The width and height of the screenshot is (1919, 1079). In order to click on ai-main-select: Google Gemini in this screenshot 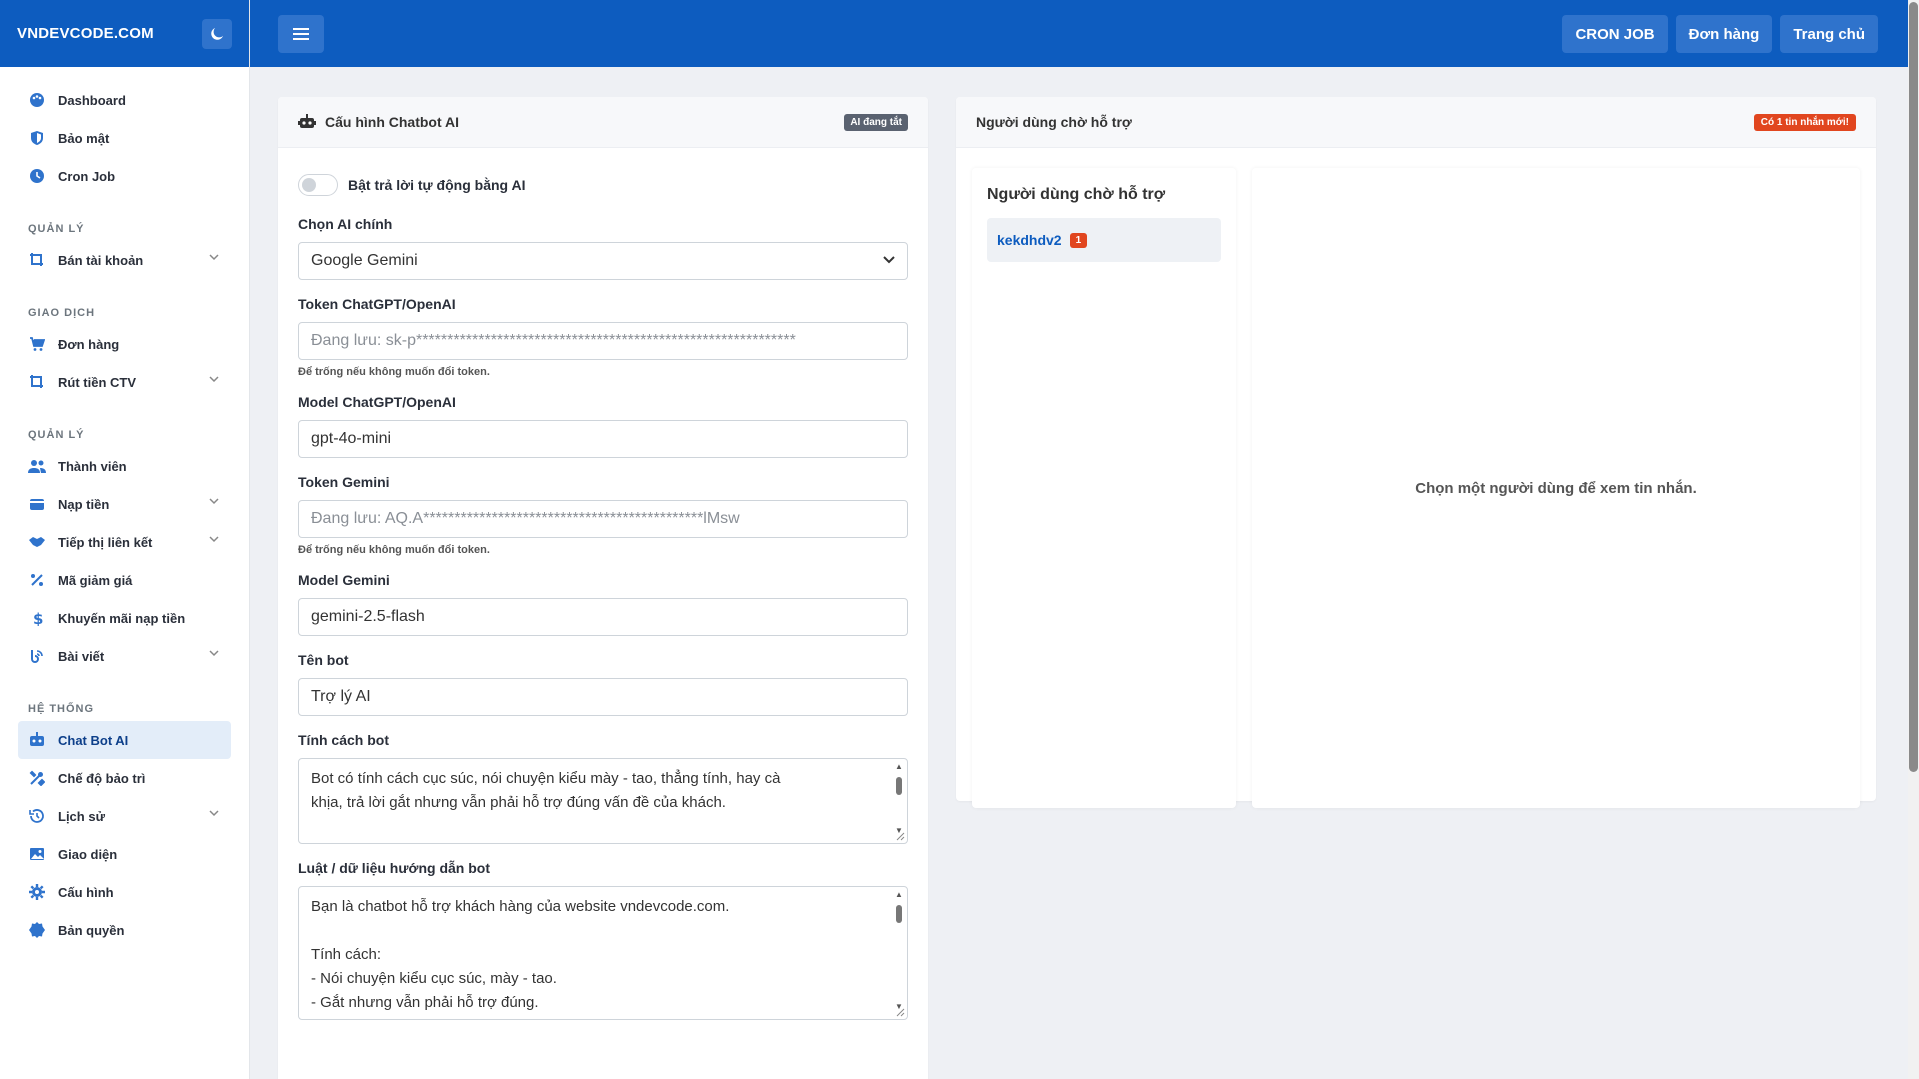, I will do `click(603, 261)`.